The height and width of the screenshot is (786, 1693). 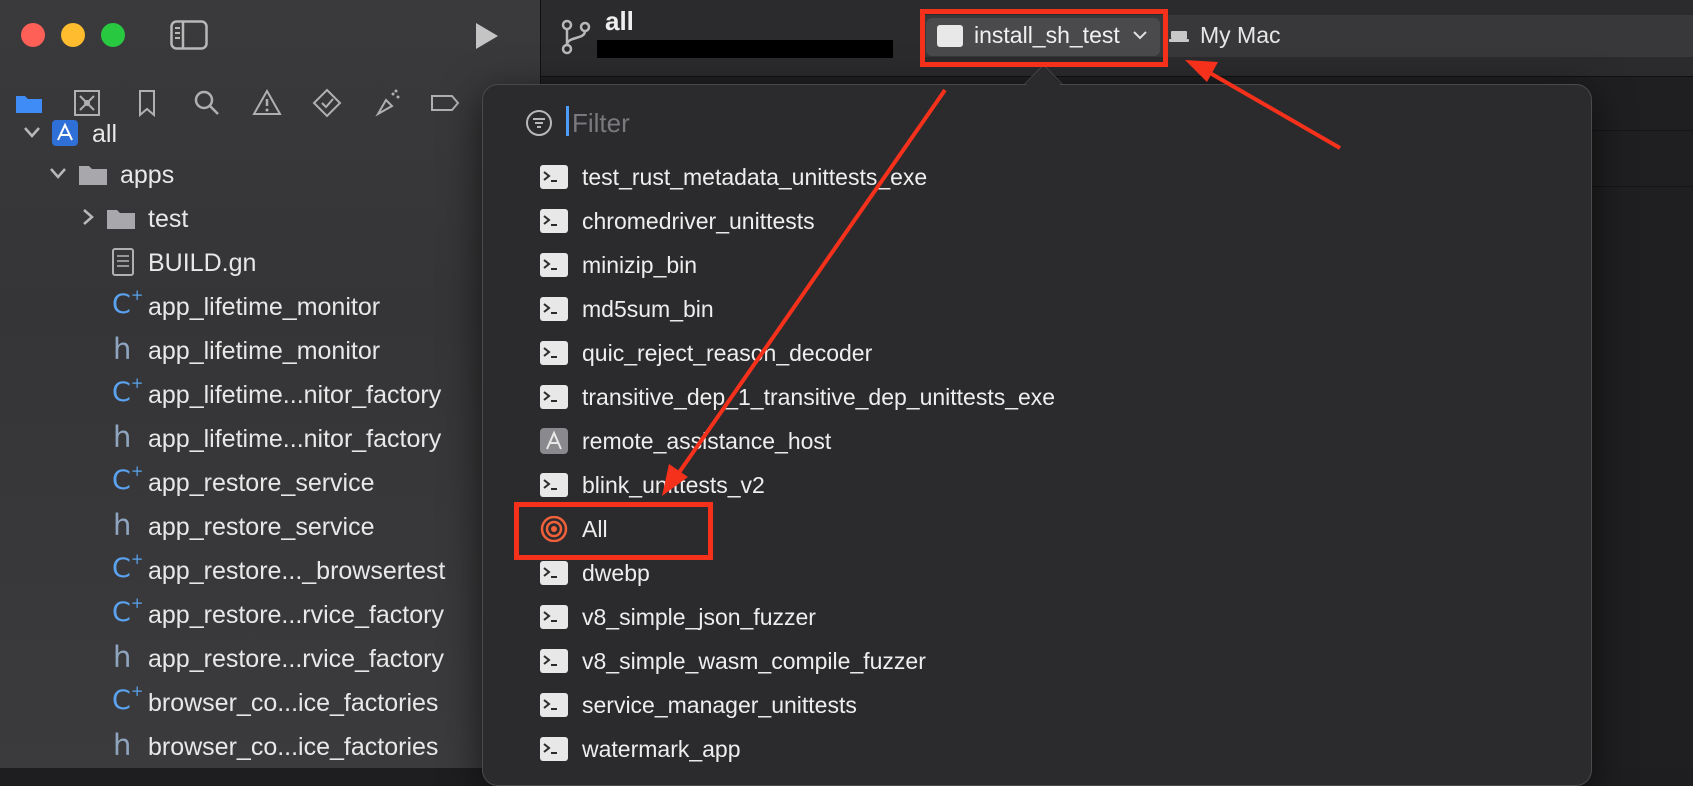 What do you see at coordinates (113, 35) in the screenshot?
I see `zoom-window-button` at bounding box center [113, 35].